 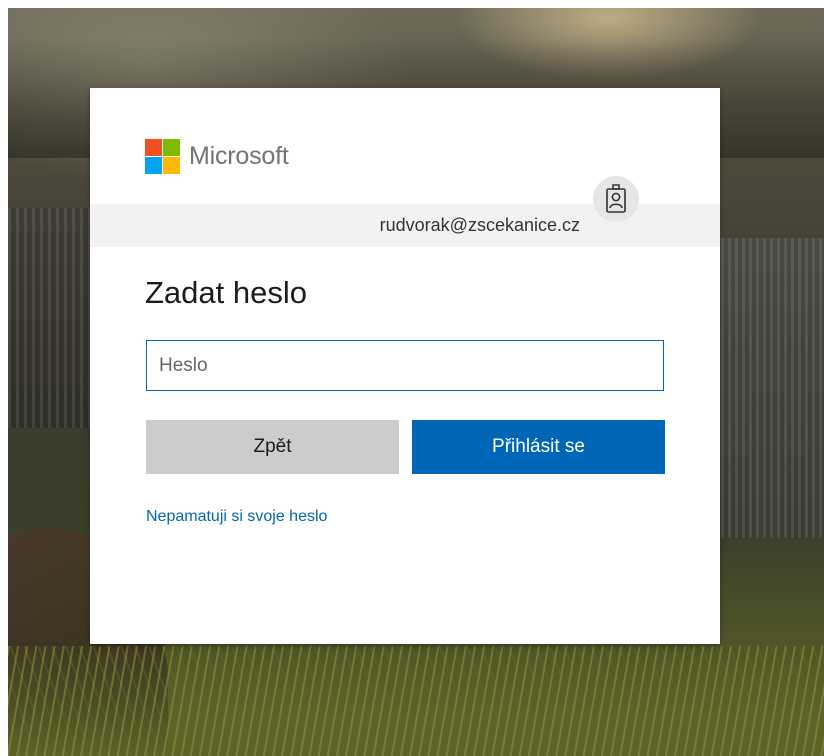 I want to click on microsoft-logo: Microsoft, so click(x=217, y=156).